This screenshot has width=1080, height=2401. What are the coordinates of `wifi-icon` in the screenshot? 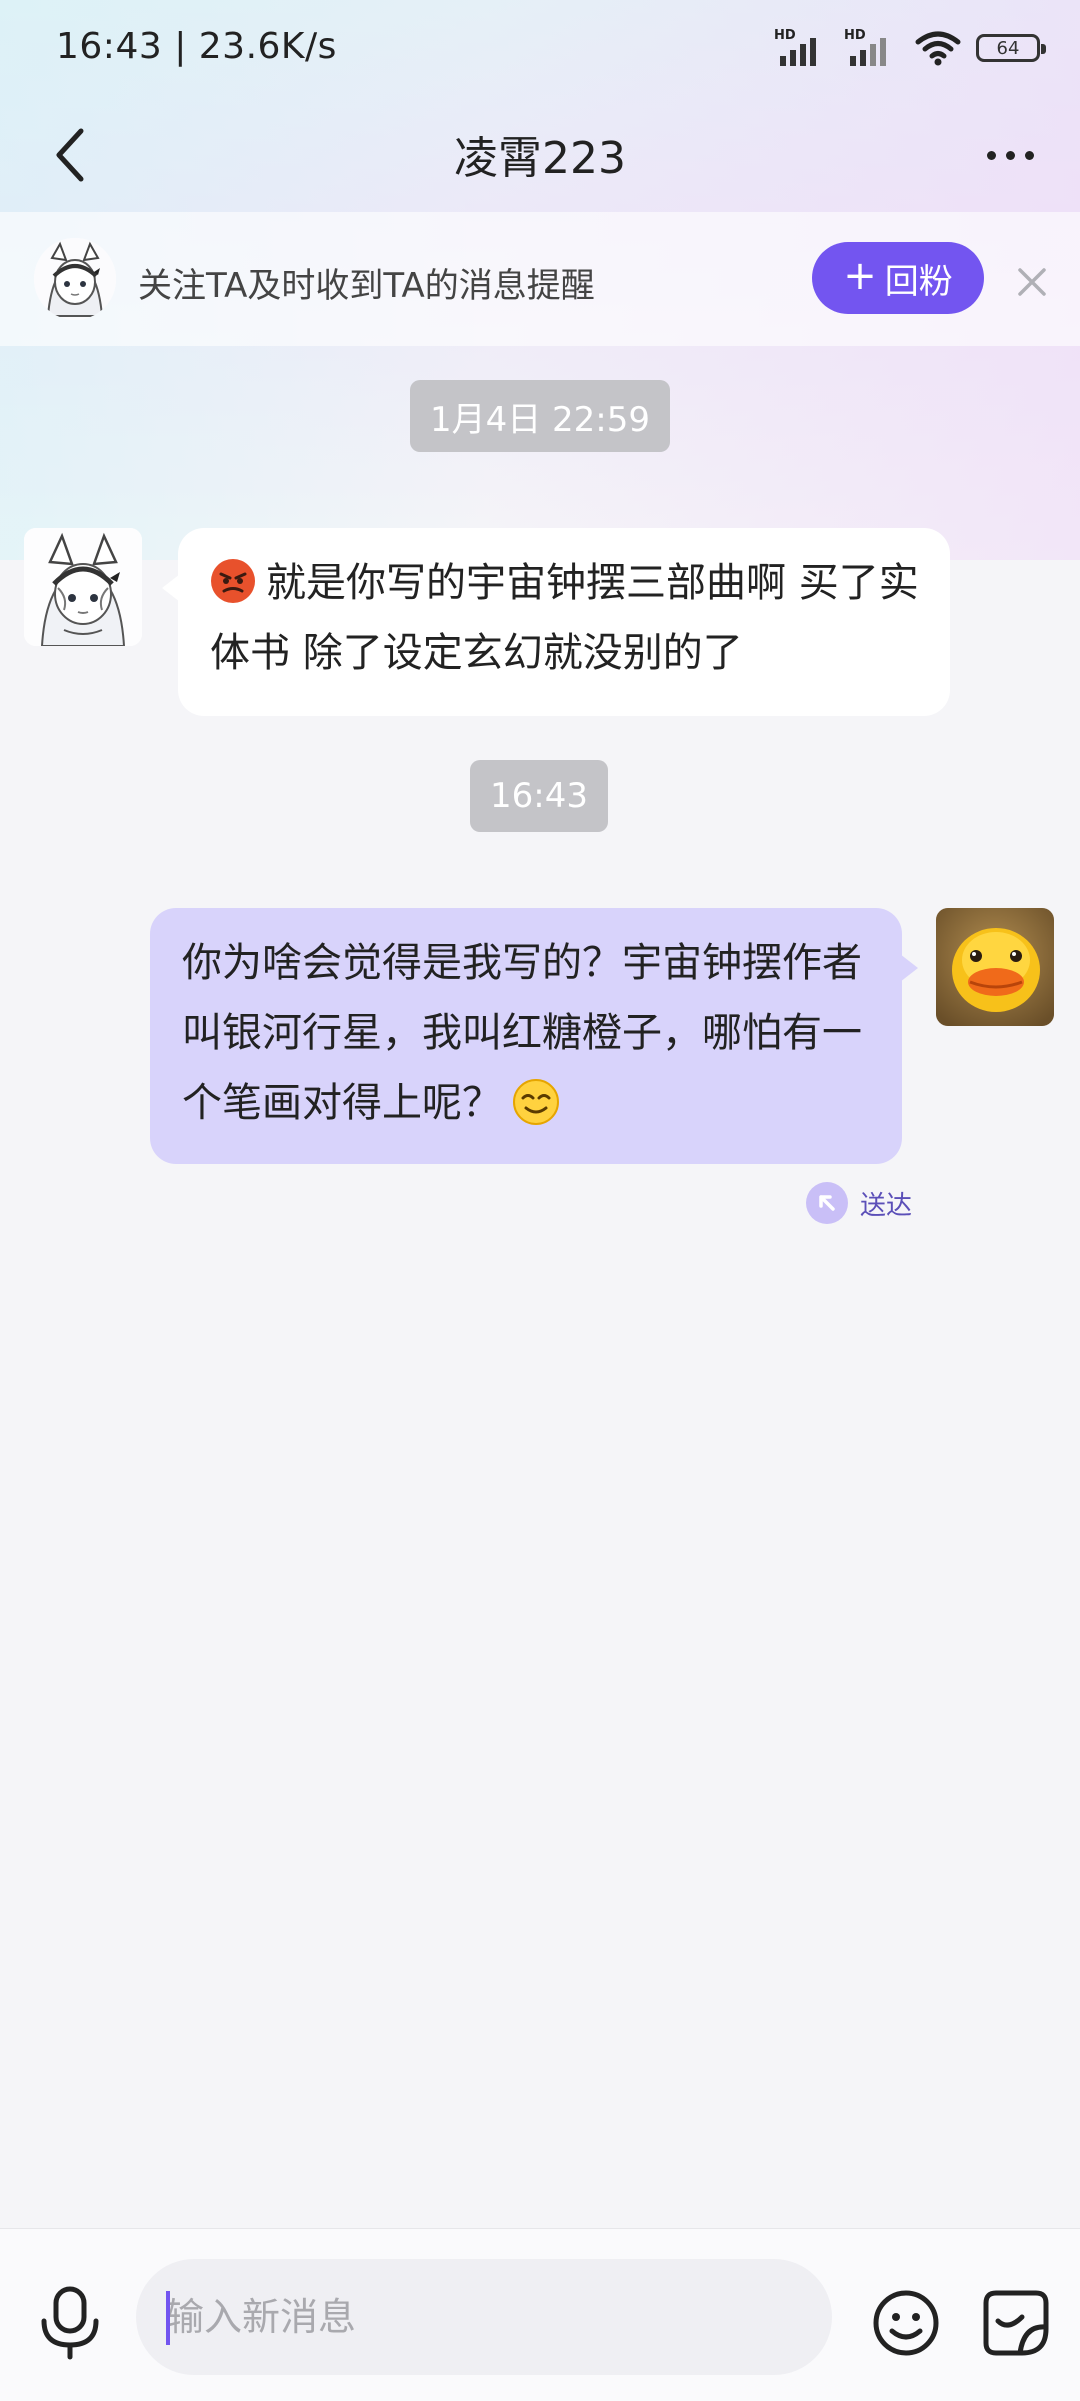 It's located at (938, 48).